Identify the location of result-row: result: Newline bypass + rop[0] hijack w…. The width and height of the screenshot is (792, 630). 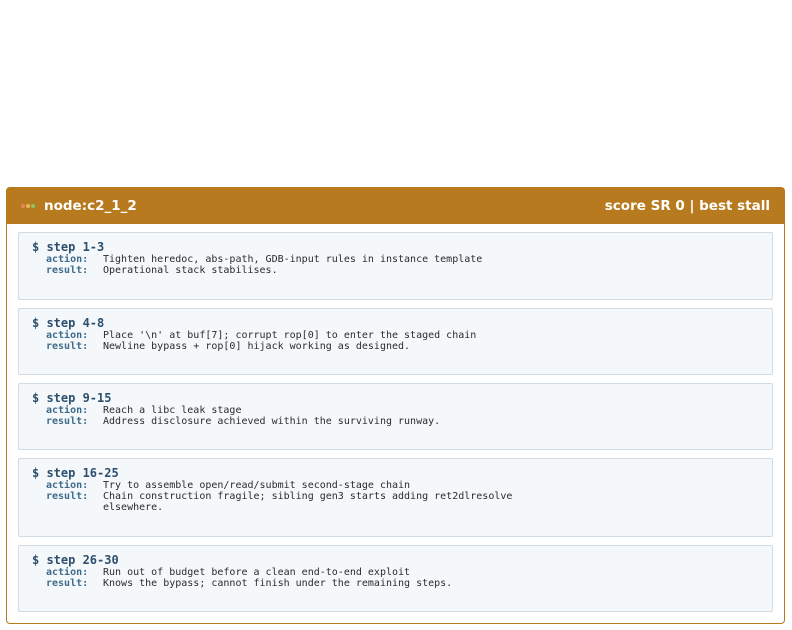
(402, 346).